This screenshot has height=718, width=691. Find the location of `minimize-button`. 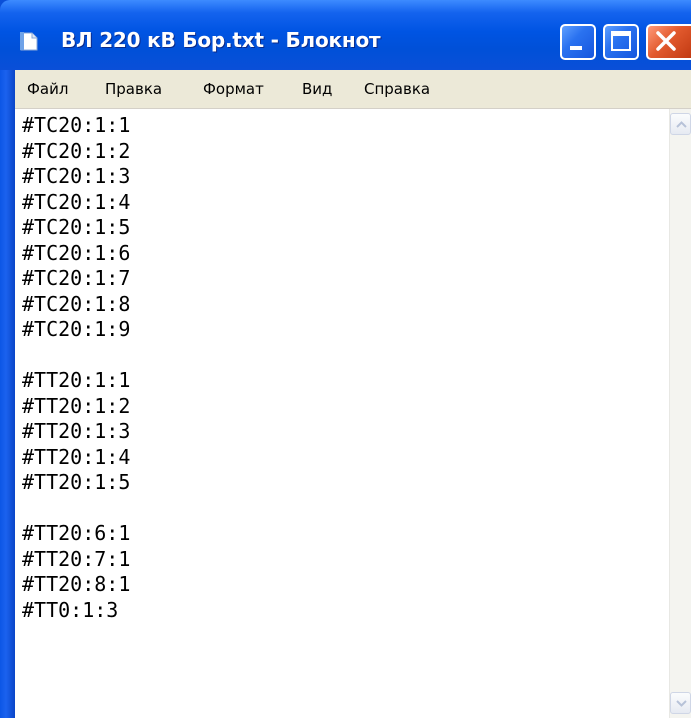

minimize-button is located at coordinates (578, 42).